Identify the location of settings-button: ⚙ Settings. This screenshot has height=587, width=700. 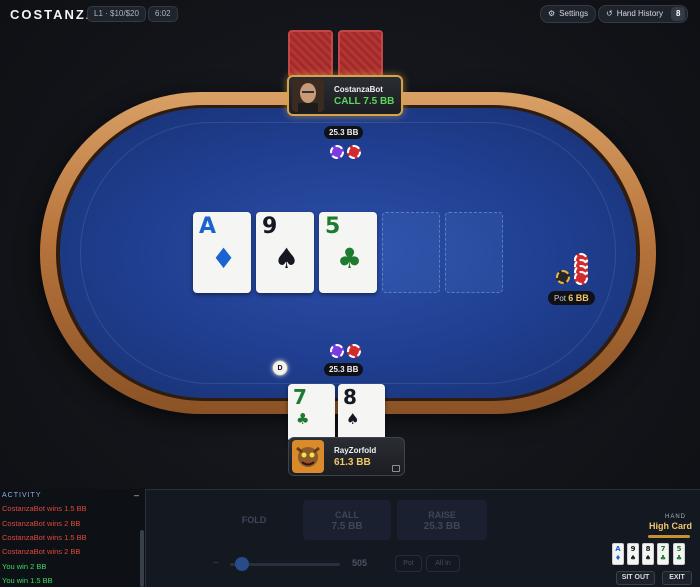
(568, 14).